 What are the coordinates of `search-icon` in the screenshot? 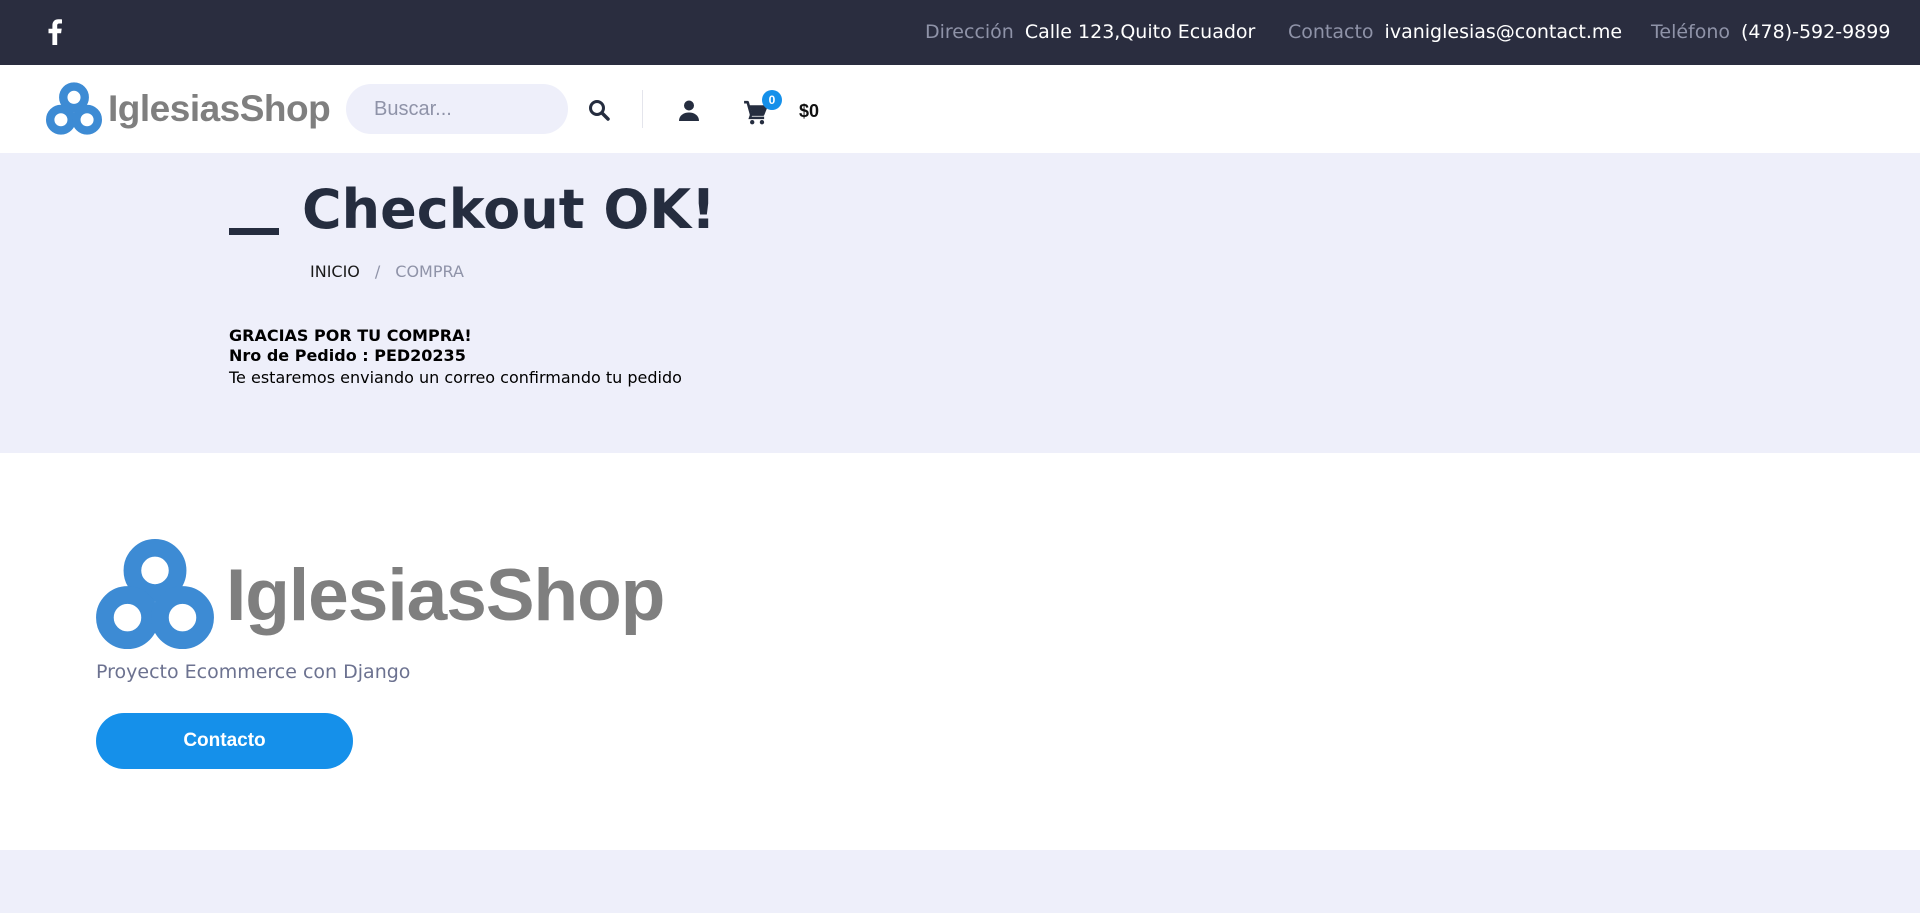 It's located at (599, 110).